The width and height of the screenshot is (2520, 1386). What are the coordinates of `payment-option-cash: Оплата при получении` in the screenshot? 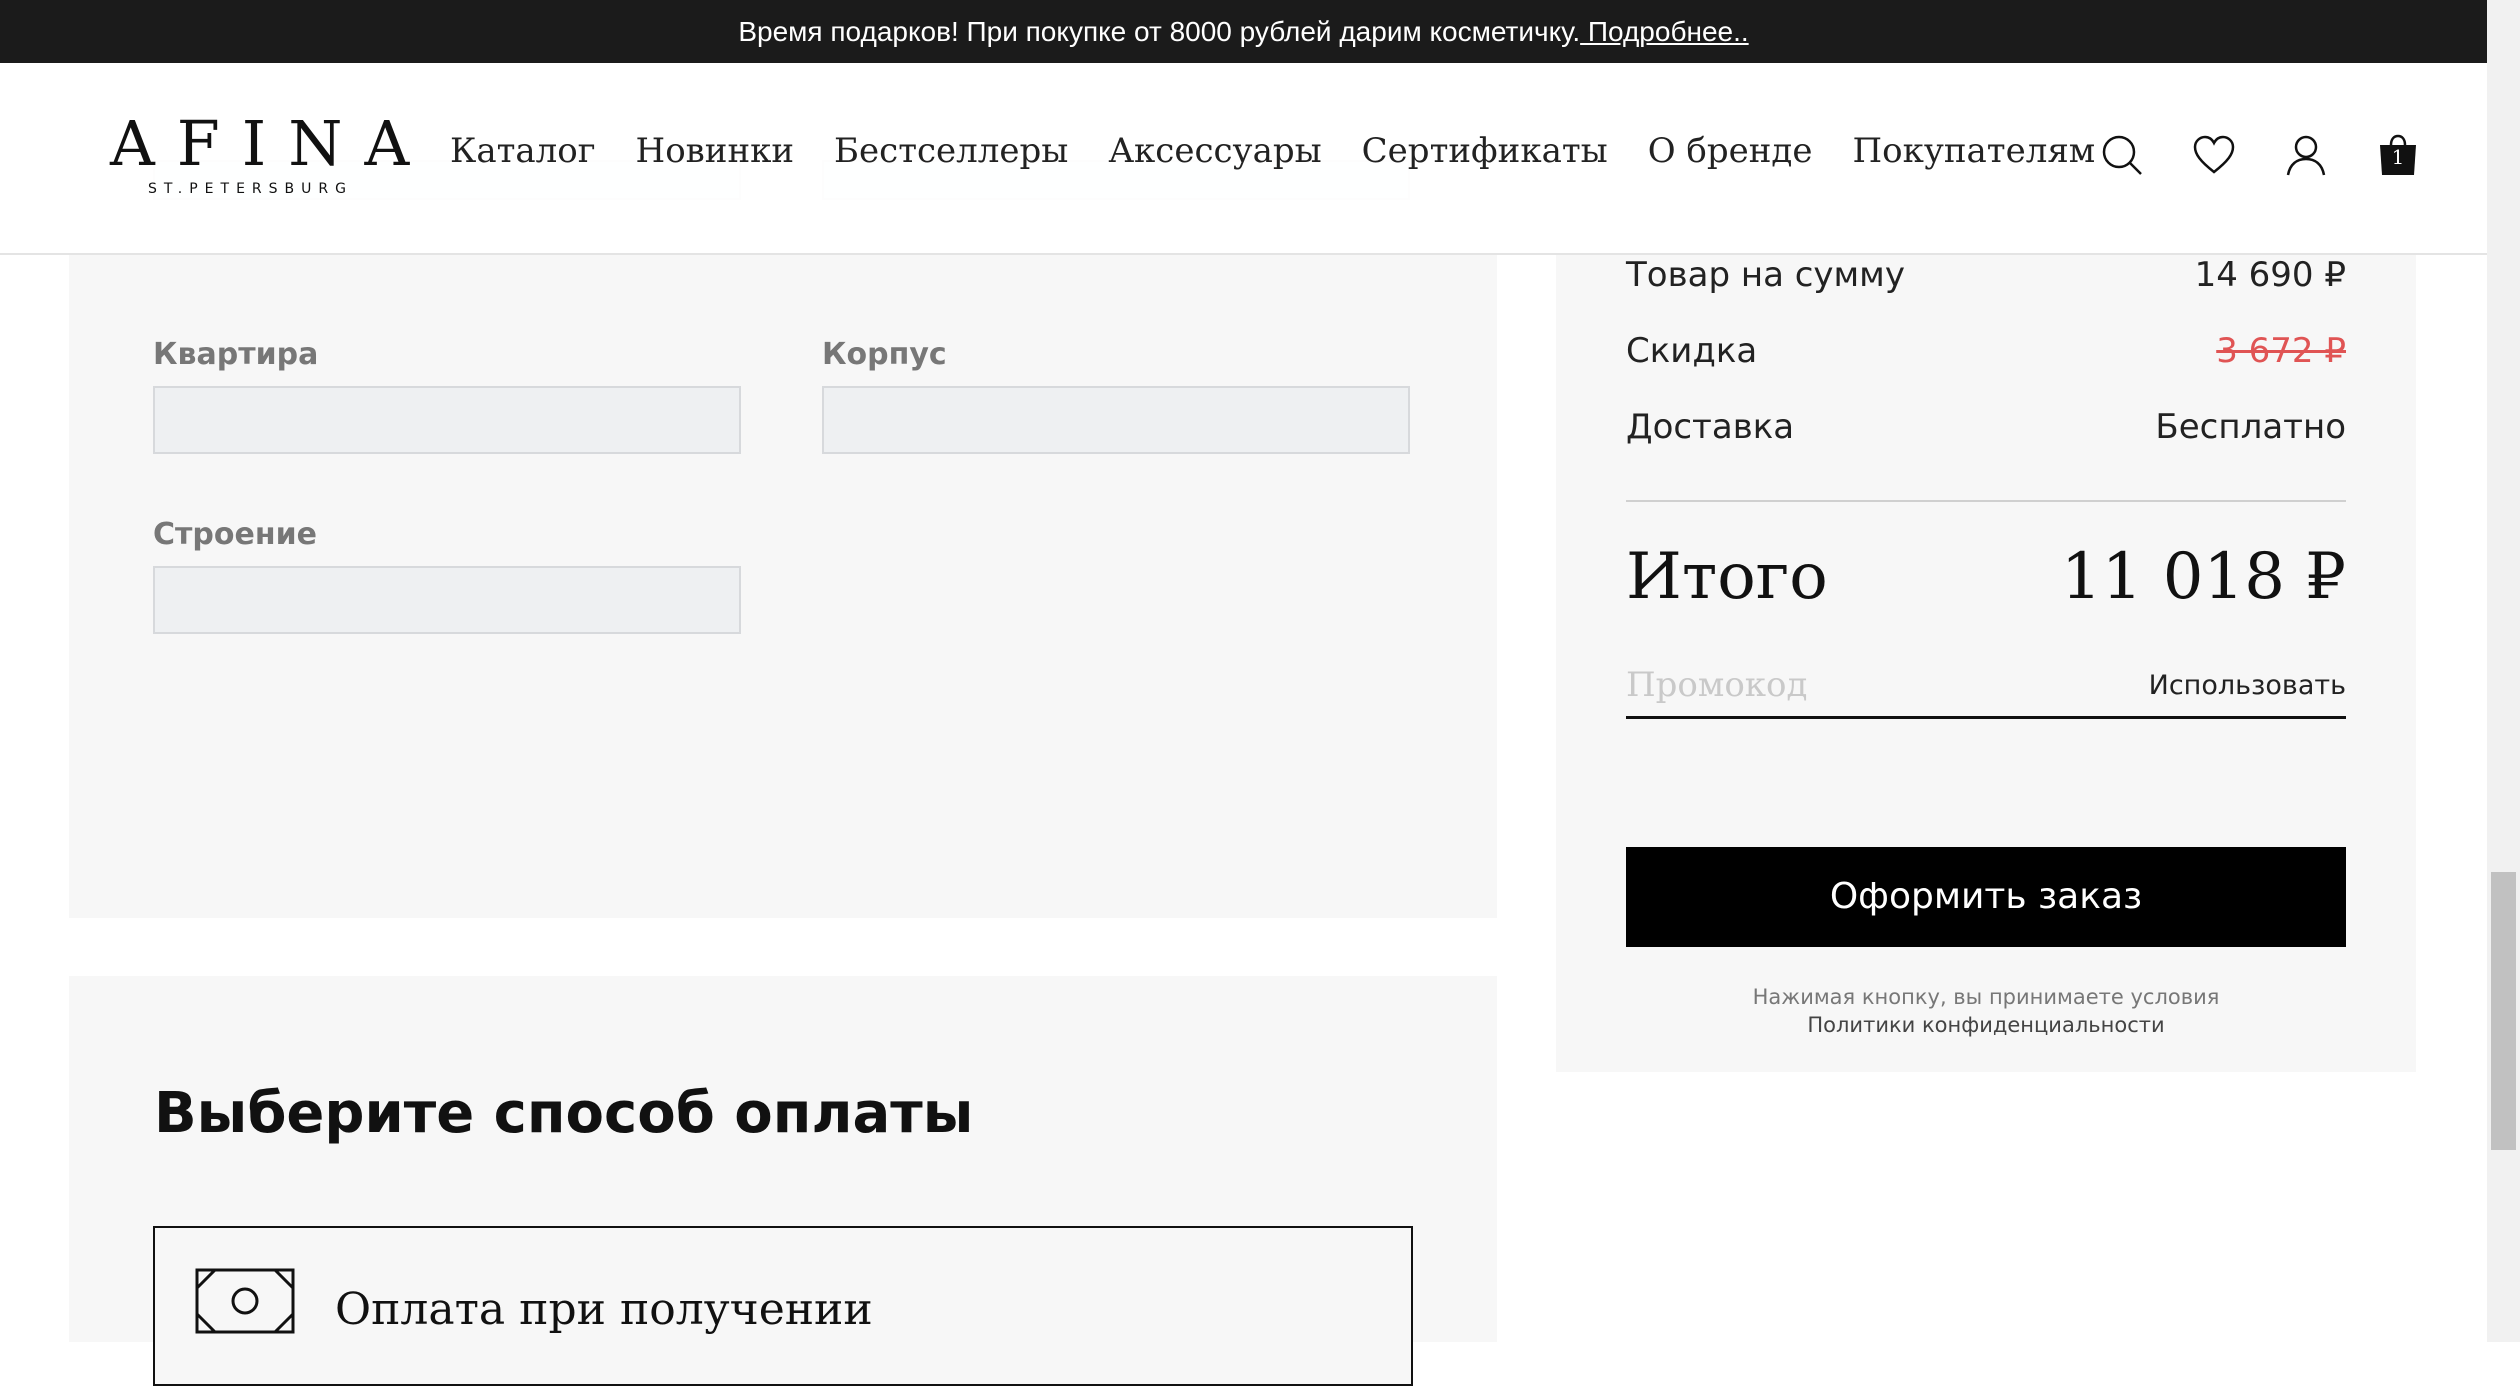 It's located at (783, 1306).